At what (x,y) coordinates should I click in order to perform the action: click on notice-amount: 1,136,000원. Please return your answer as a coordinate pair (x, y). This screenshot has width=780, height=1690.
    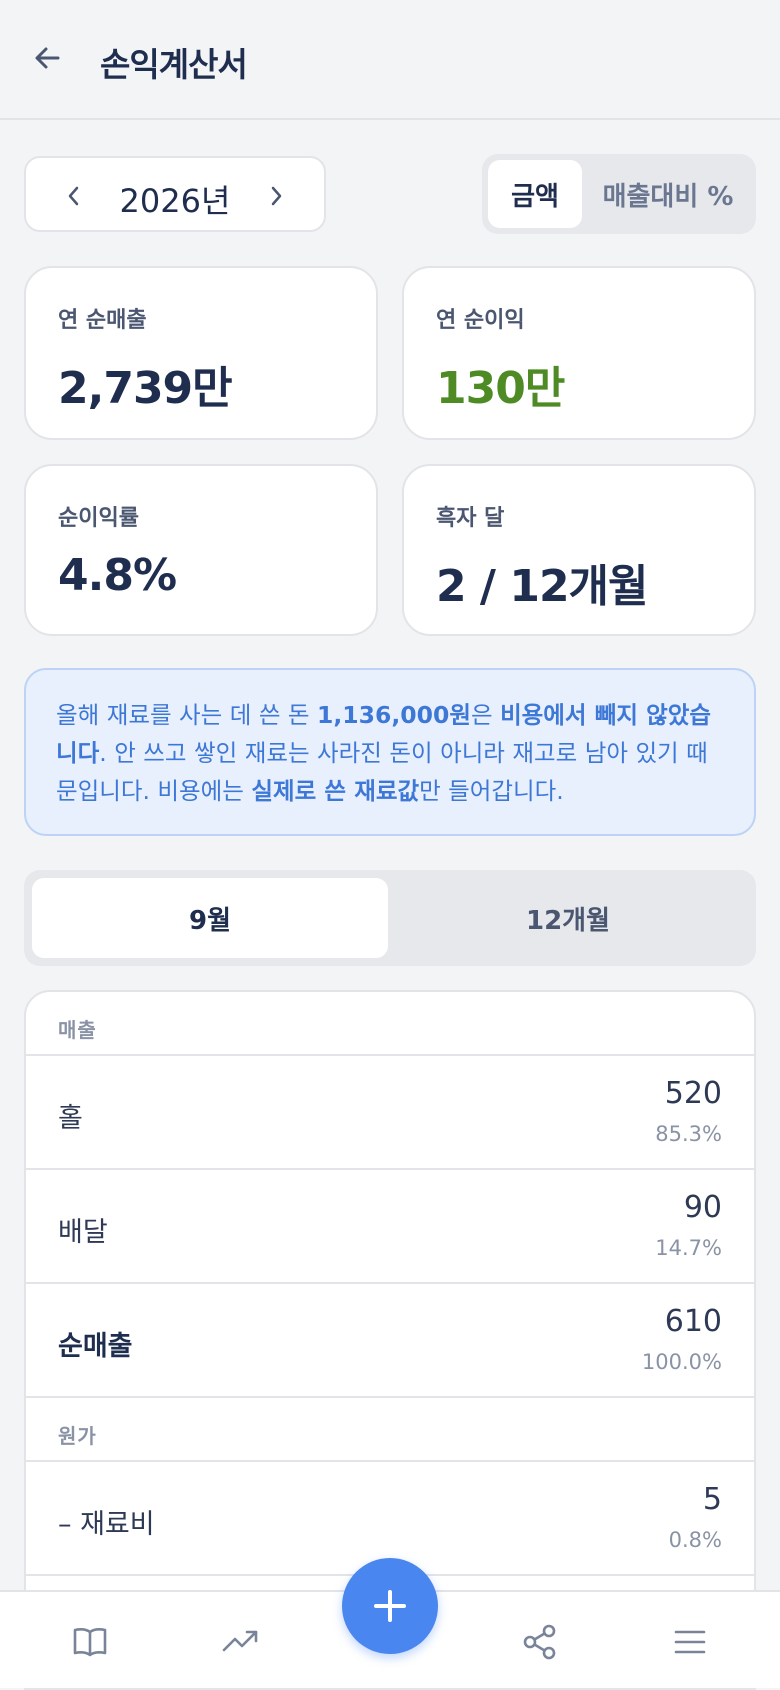
    Looking at the image, I should click on (394, 715).